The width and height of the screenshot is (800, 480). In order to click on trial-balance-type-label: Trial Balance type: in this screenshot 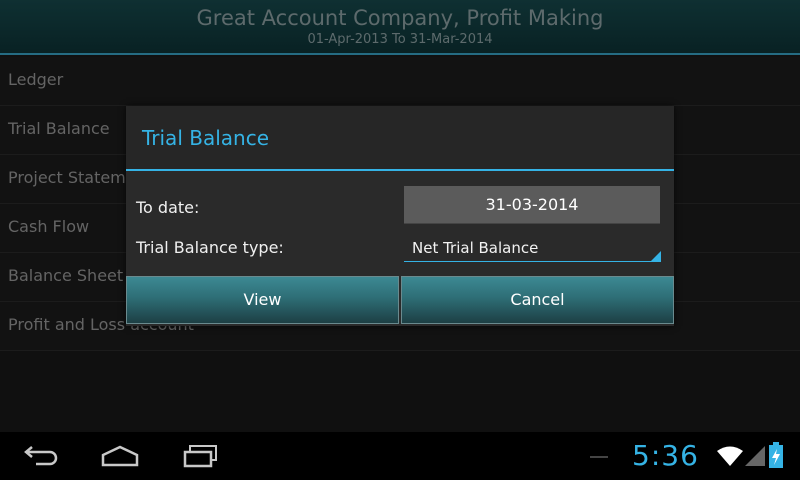, I will do `click(210, 247)`.